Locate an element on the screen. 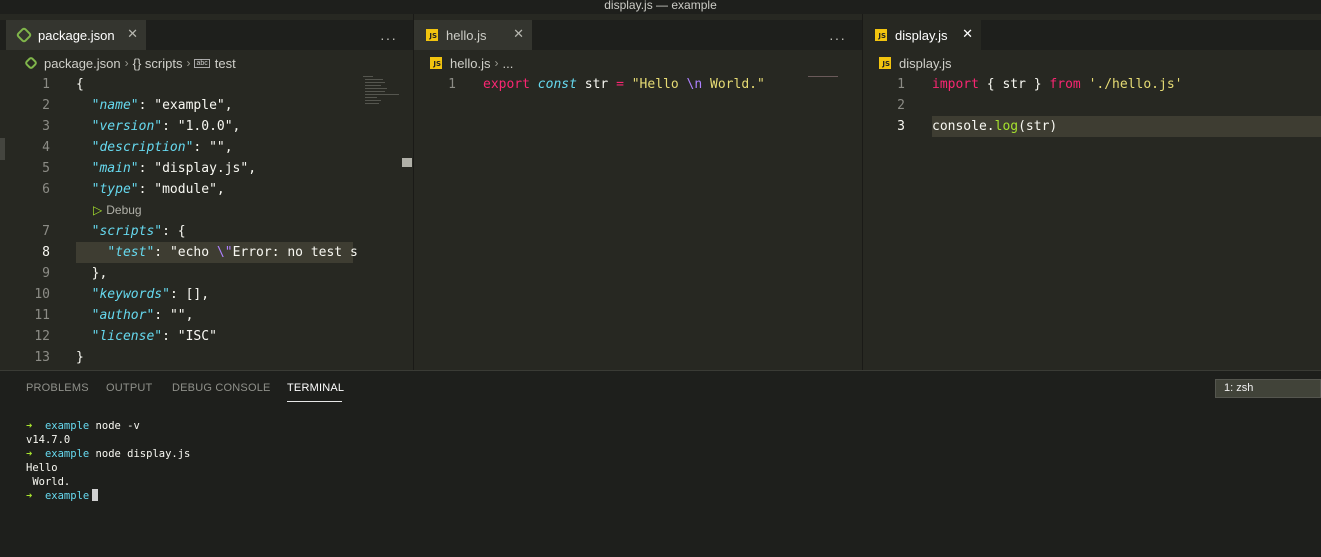 This screenshot has width=1321, height=557. terminal-cursor is located at coordinates (95, 495).